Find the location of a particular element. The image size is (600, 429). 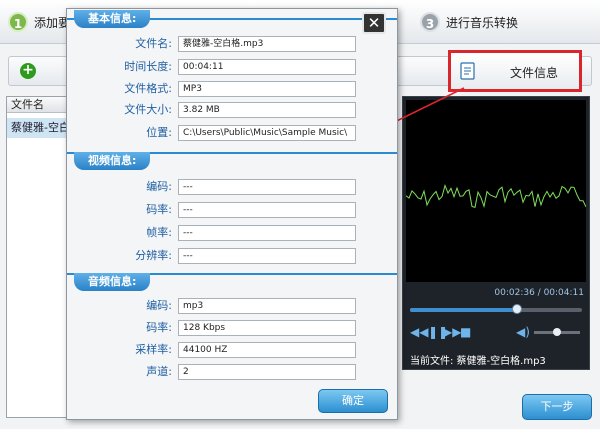

document-icon is located at coordinates (467, 71).